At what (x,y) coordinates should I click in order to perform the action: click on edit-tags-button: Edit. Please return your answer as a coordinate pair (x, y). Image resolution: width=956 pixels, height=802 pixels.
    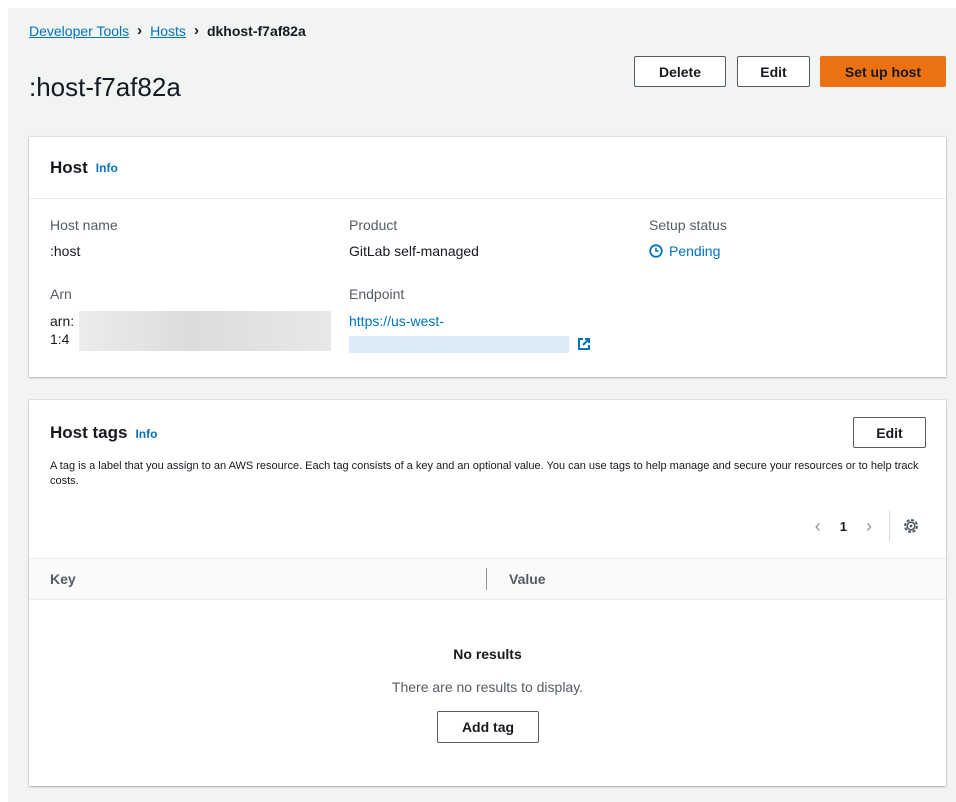
    Looking at the image, I should click on (889, 432).